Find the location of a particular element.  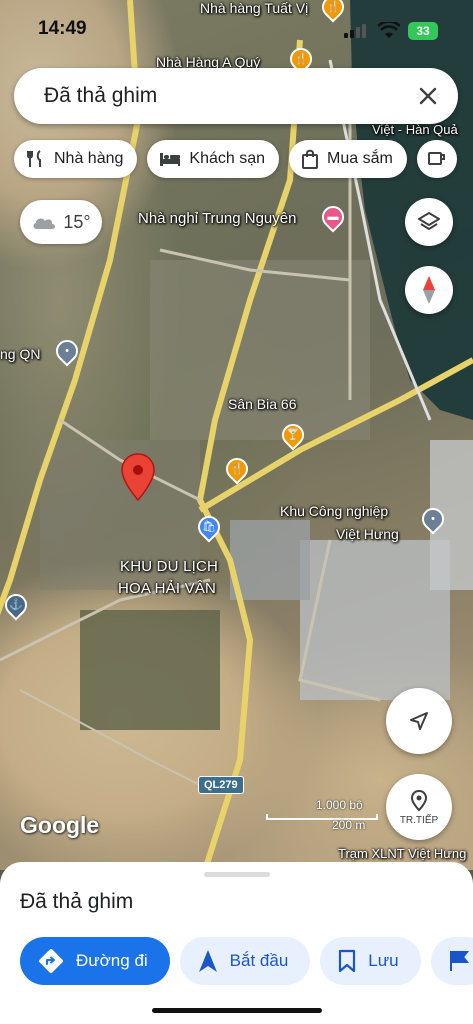

chip-shopping: Mua sắm is located at coordinates (348, 159).